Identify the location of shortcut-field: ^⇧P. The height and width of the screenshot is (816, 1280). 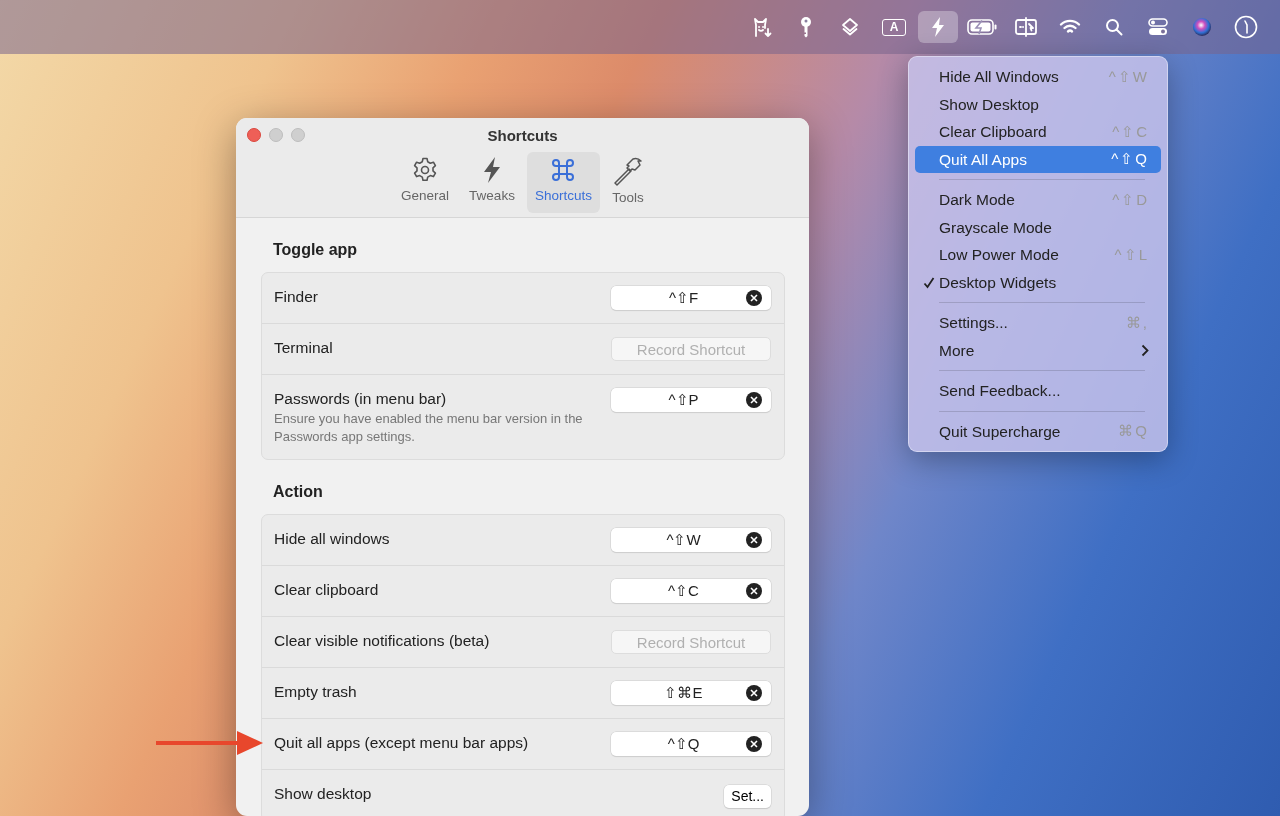
(691, 400).